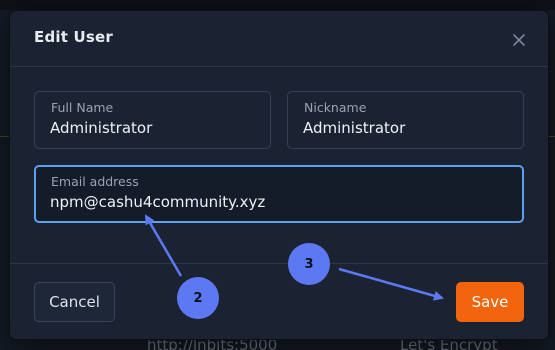 The width and height of the screenshot is (555, 350). I want to click on dialog-title: Edit User, so click(73, 37).